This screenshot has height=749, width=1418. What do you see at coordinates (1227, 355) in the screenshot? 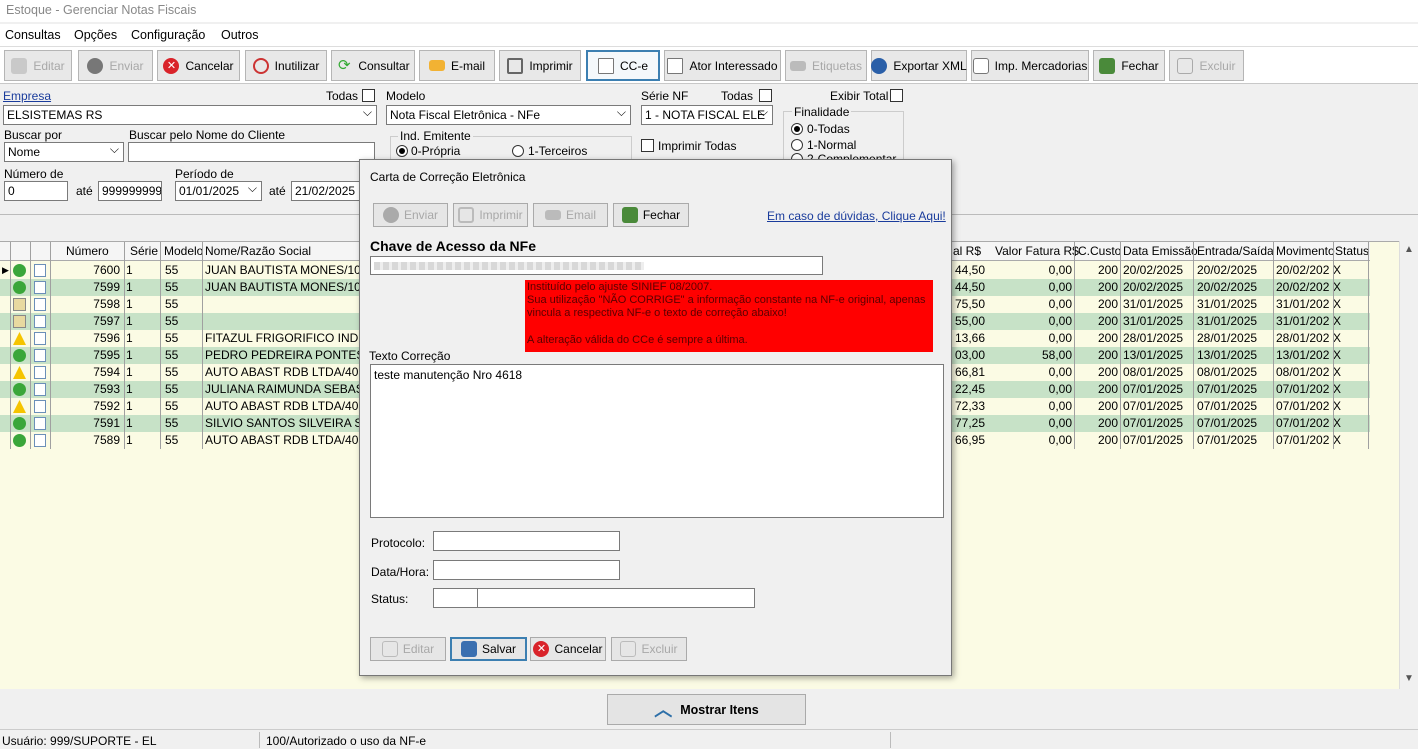
I see `cell-entrada: 13/01/2025` at bounding box center [1227, 355].